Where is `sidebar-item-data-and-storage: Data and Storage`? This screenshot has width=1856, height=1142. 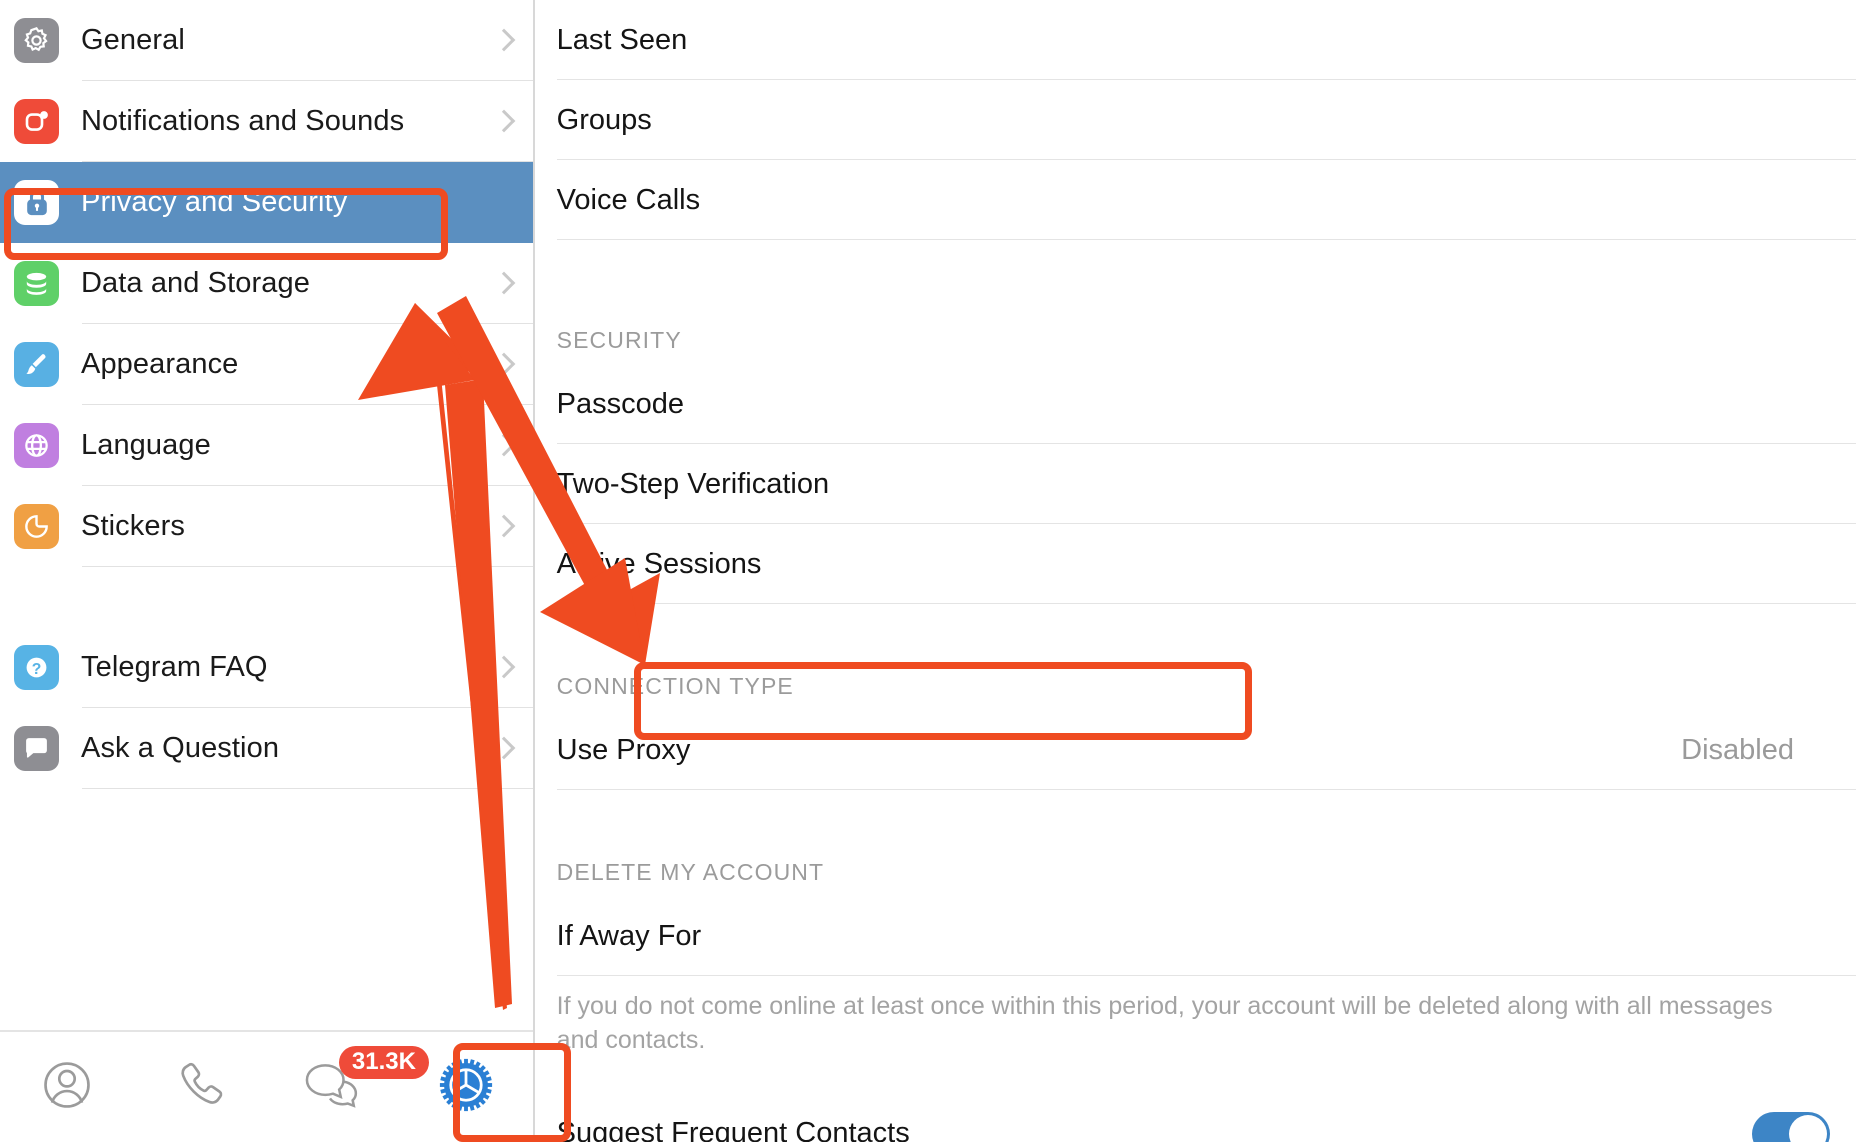
sidebar-item-data-and-storage: Data and Storage is located at coordinates (266, 283).